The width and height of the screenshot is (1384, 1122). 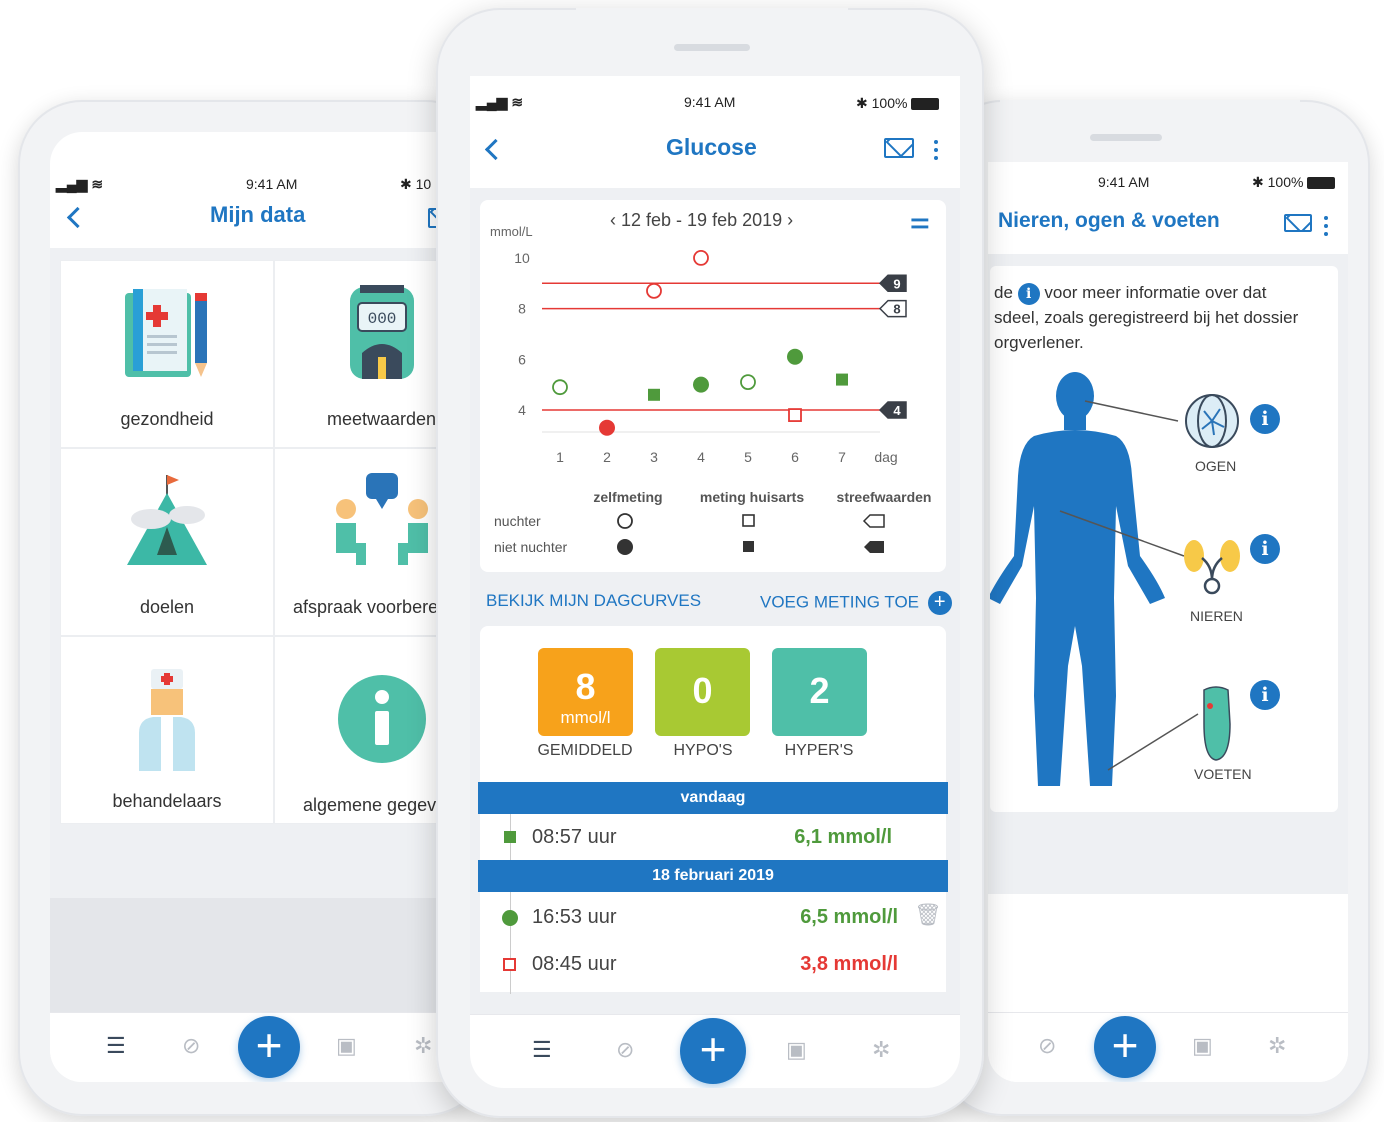 What do you see at coordinates (382, 319) in the screenshot?
I see `svg-text: 000` at bounding box center [382, 319].